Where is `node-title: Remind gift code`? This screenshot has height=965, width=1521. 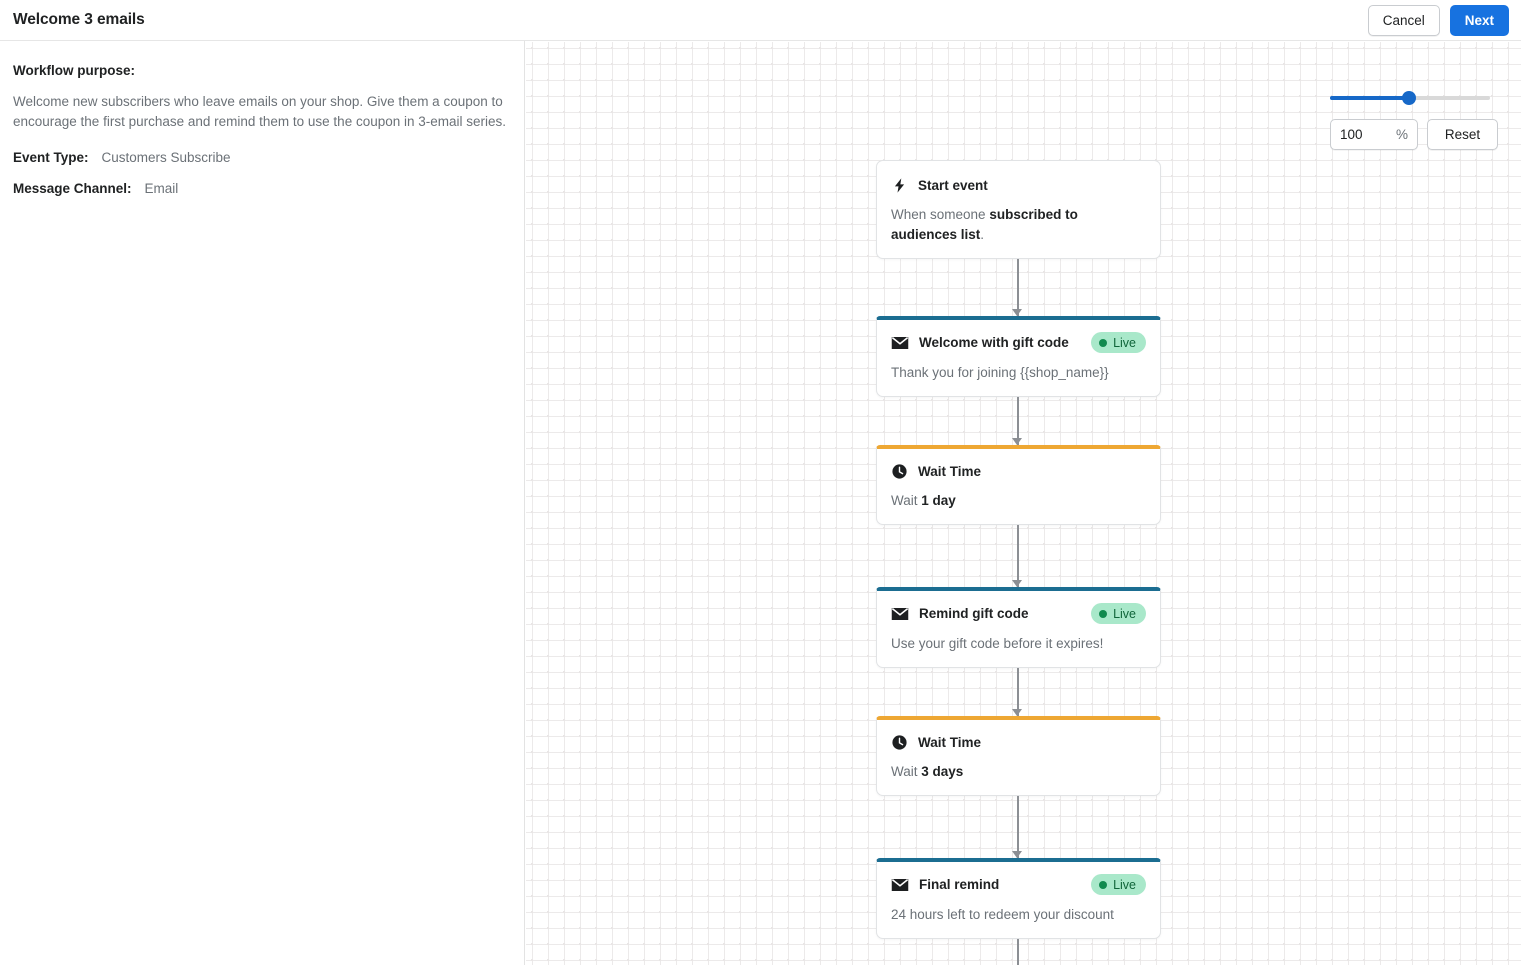
node-title: Remind gift code is located at coordinates (974, 613).